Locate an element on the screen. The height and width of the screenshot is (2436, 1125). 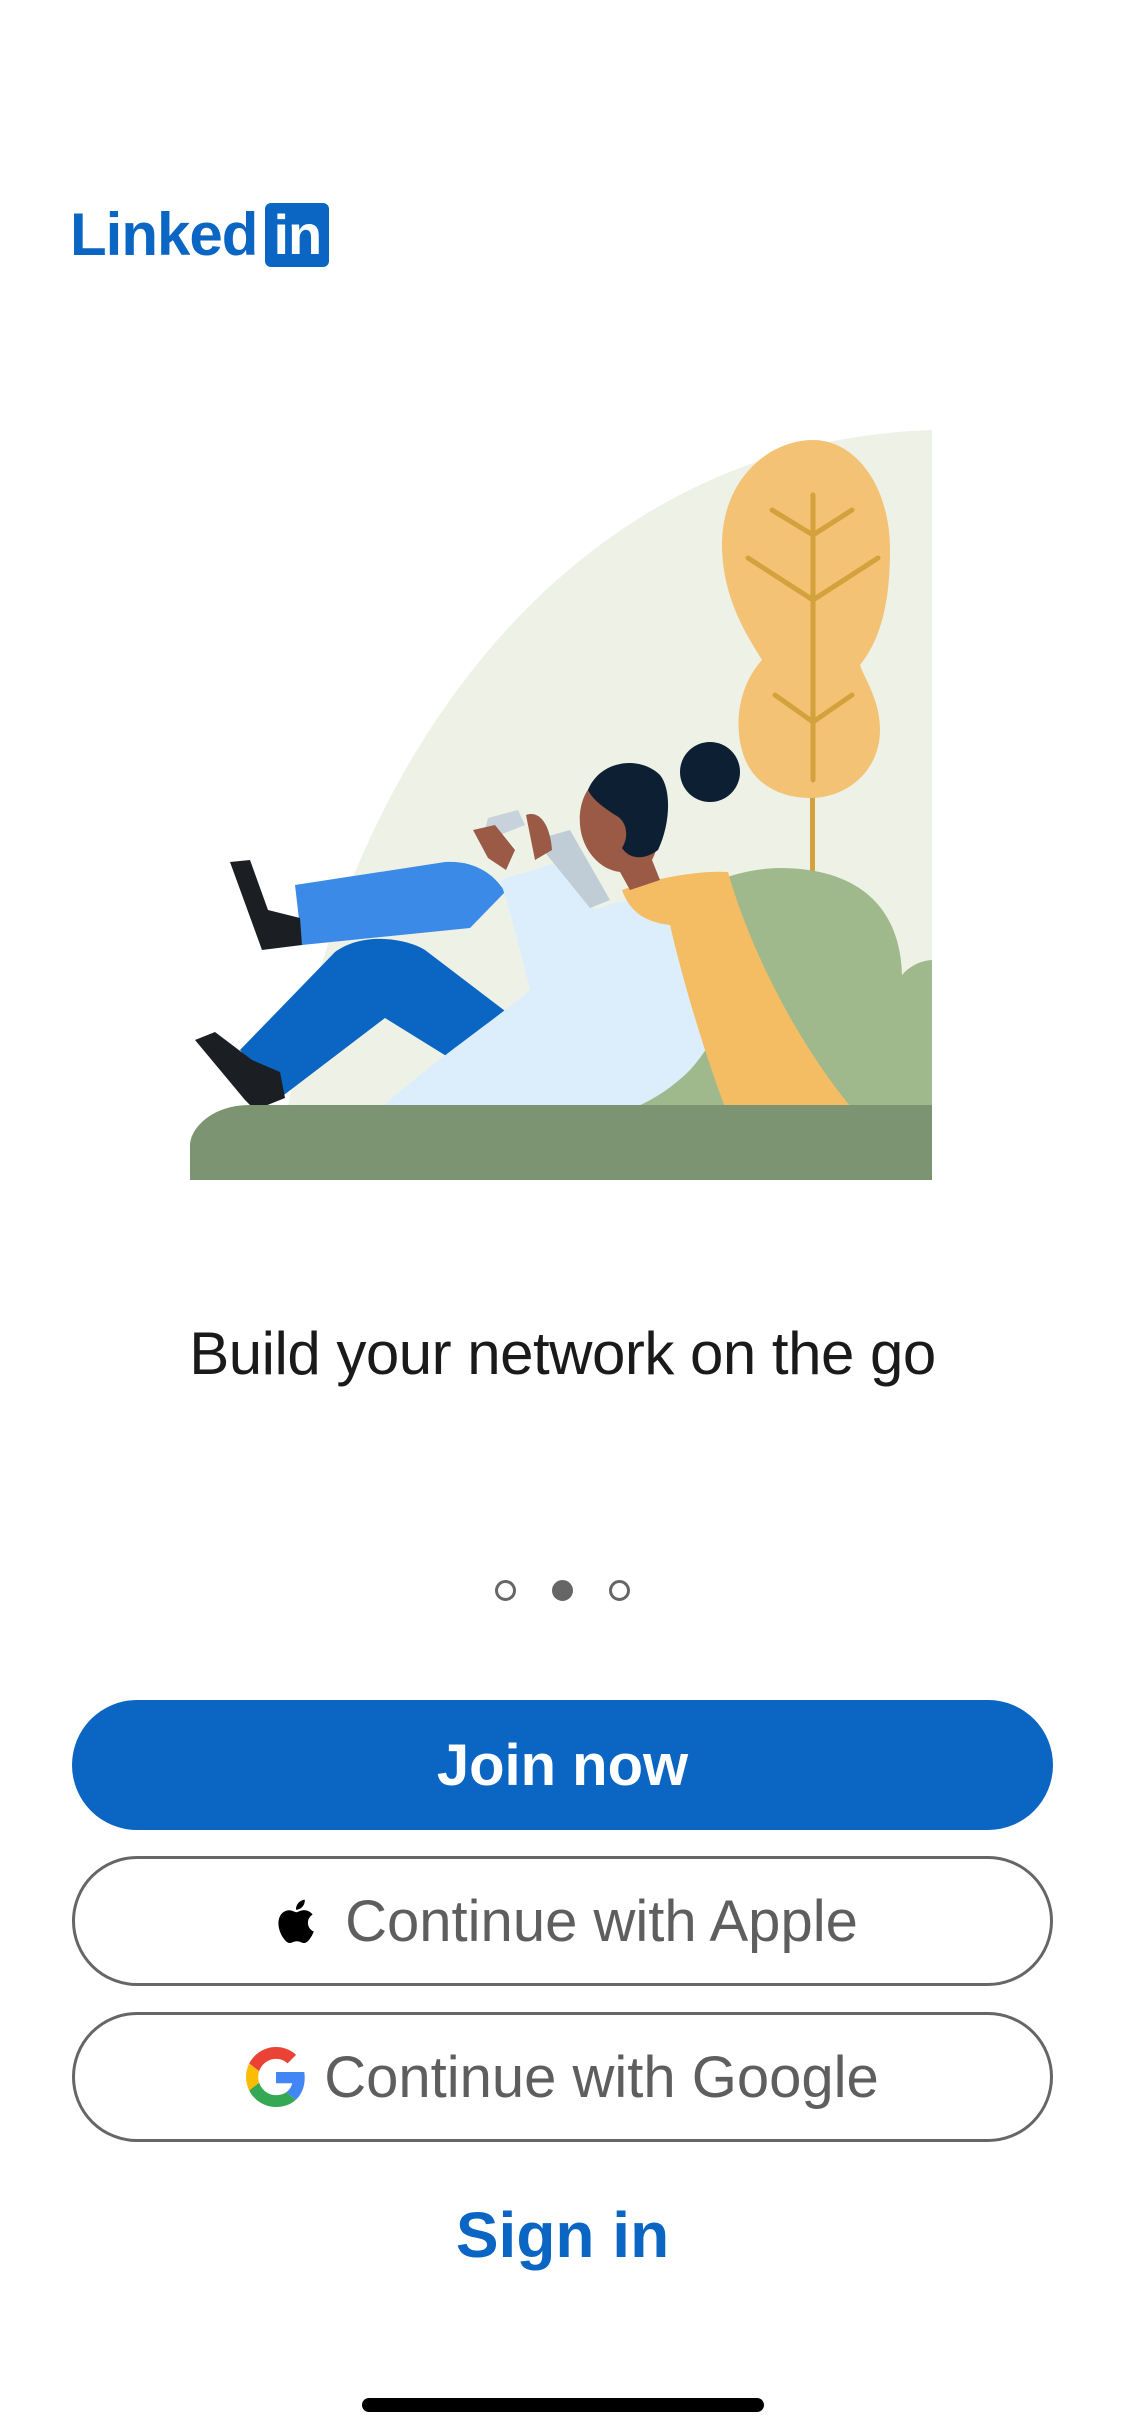
logo-wordmark: Linked is located at coordinates (164, 234).